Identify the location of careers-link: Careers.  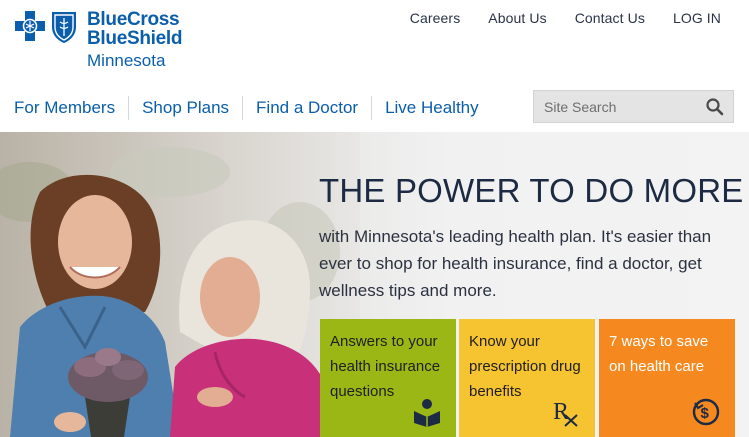
(435, 18).